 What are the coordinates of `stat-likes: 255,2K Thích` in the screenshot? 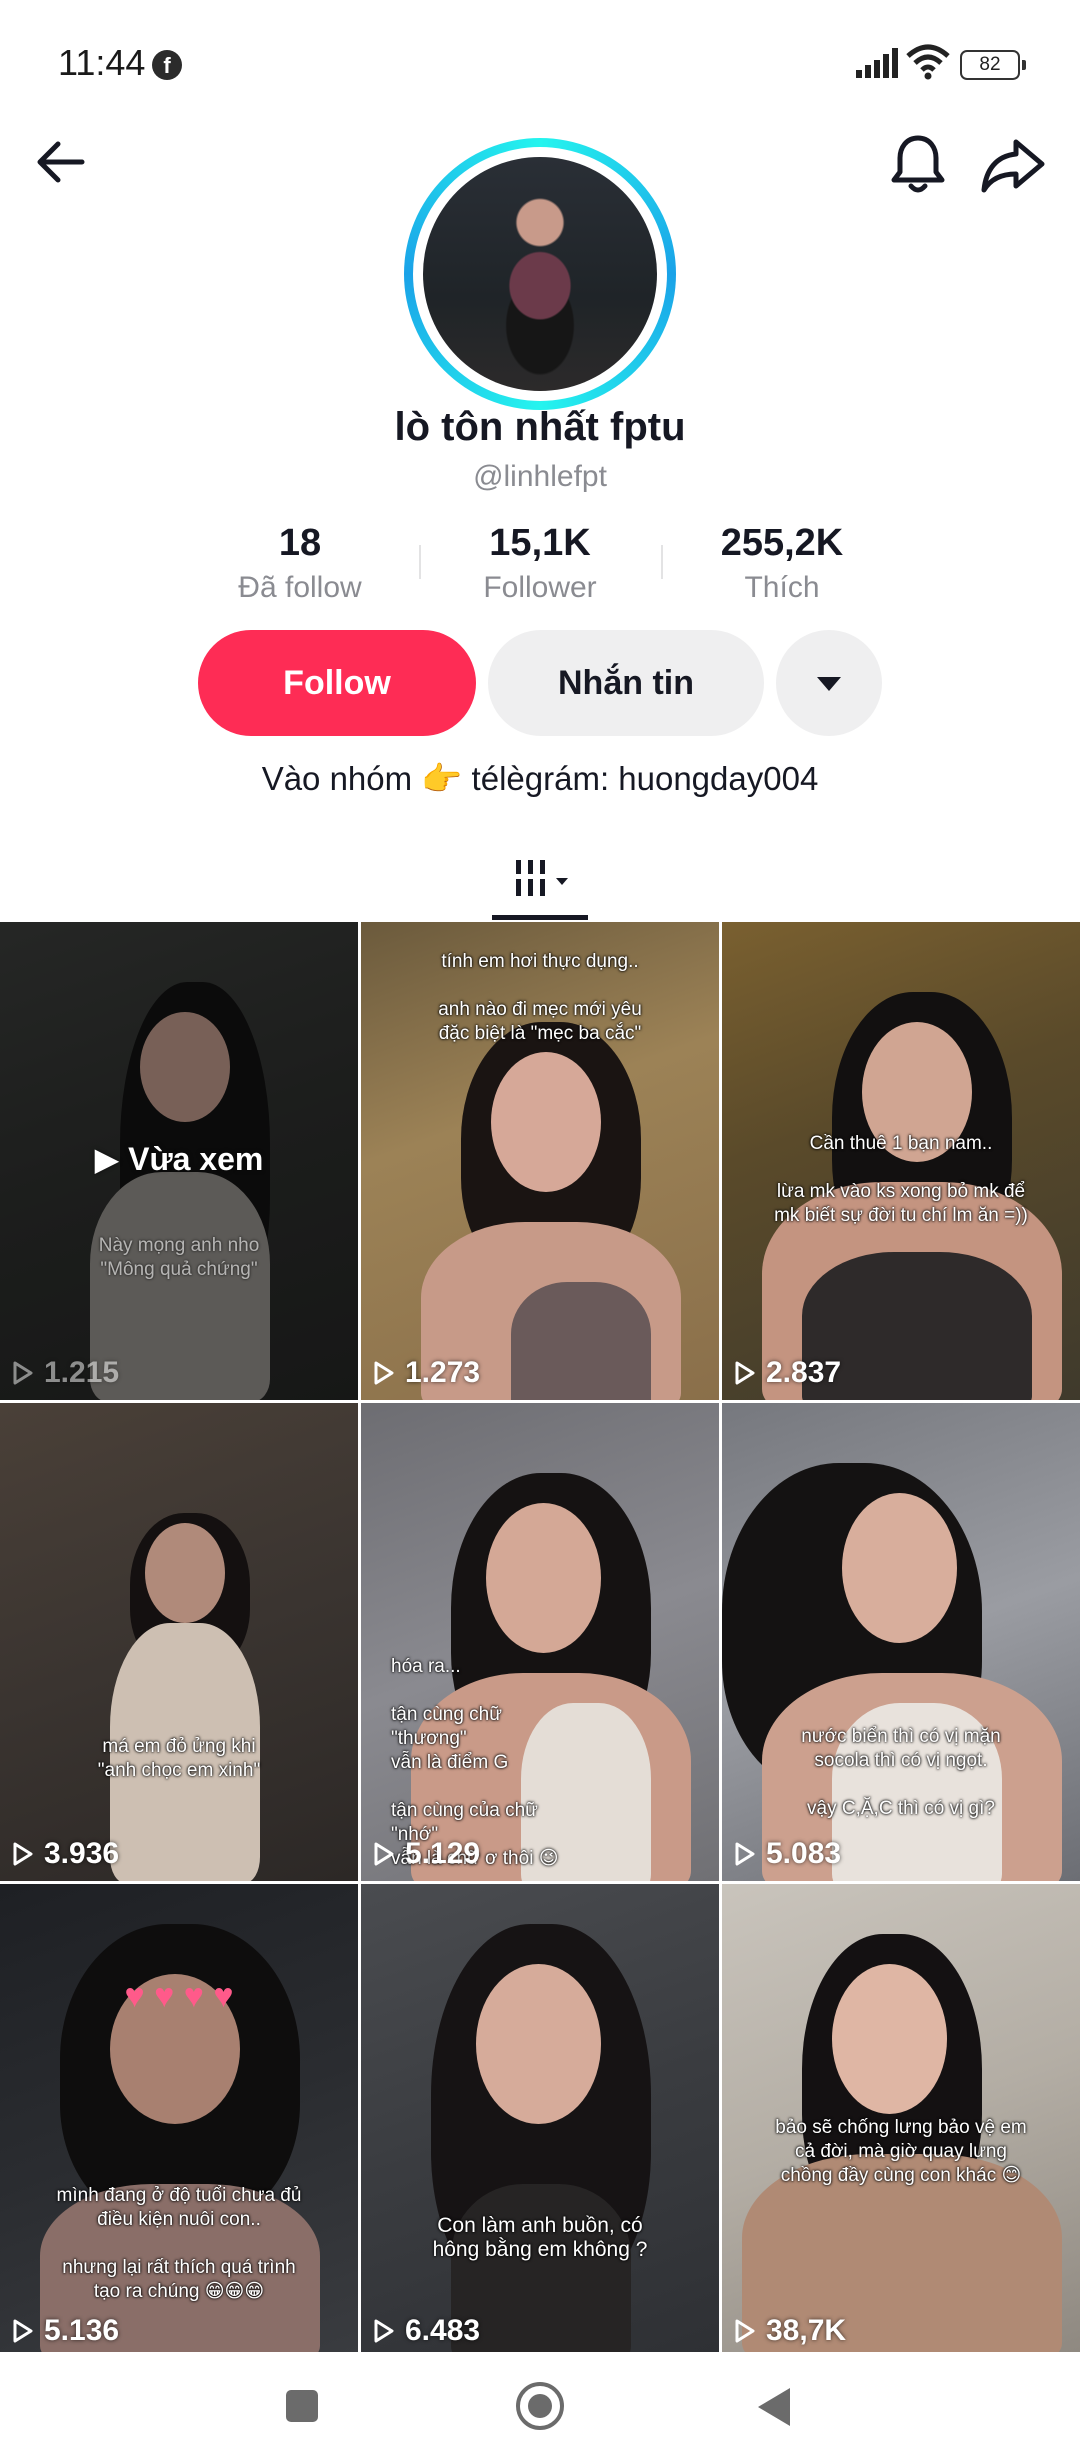 It's located at (782, 563).